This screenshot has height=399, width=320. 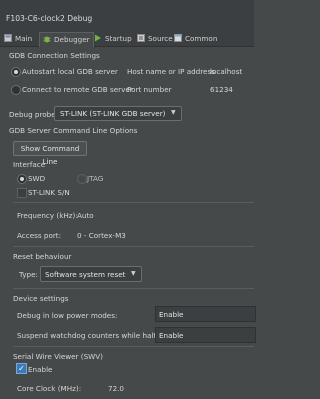 What do you see at coordinates (47, 38) in the screenshot?
I see `debugger-icon` at bounding box center [47, 38].